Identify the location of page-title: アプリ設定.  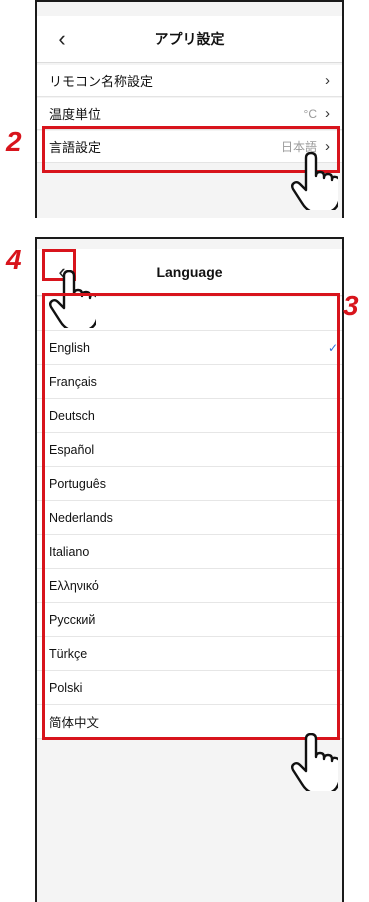
(189, 39).